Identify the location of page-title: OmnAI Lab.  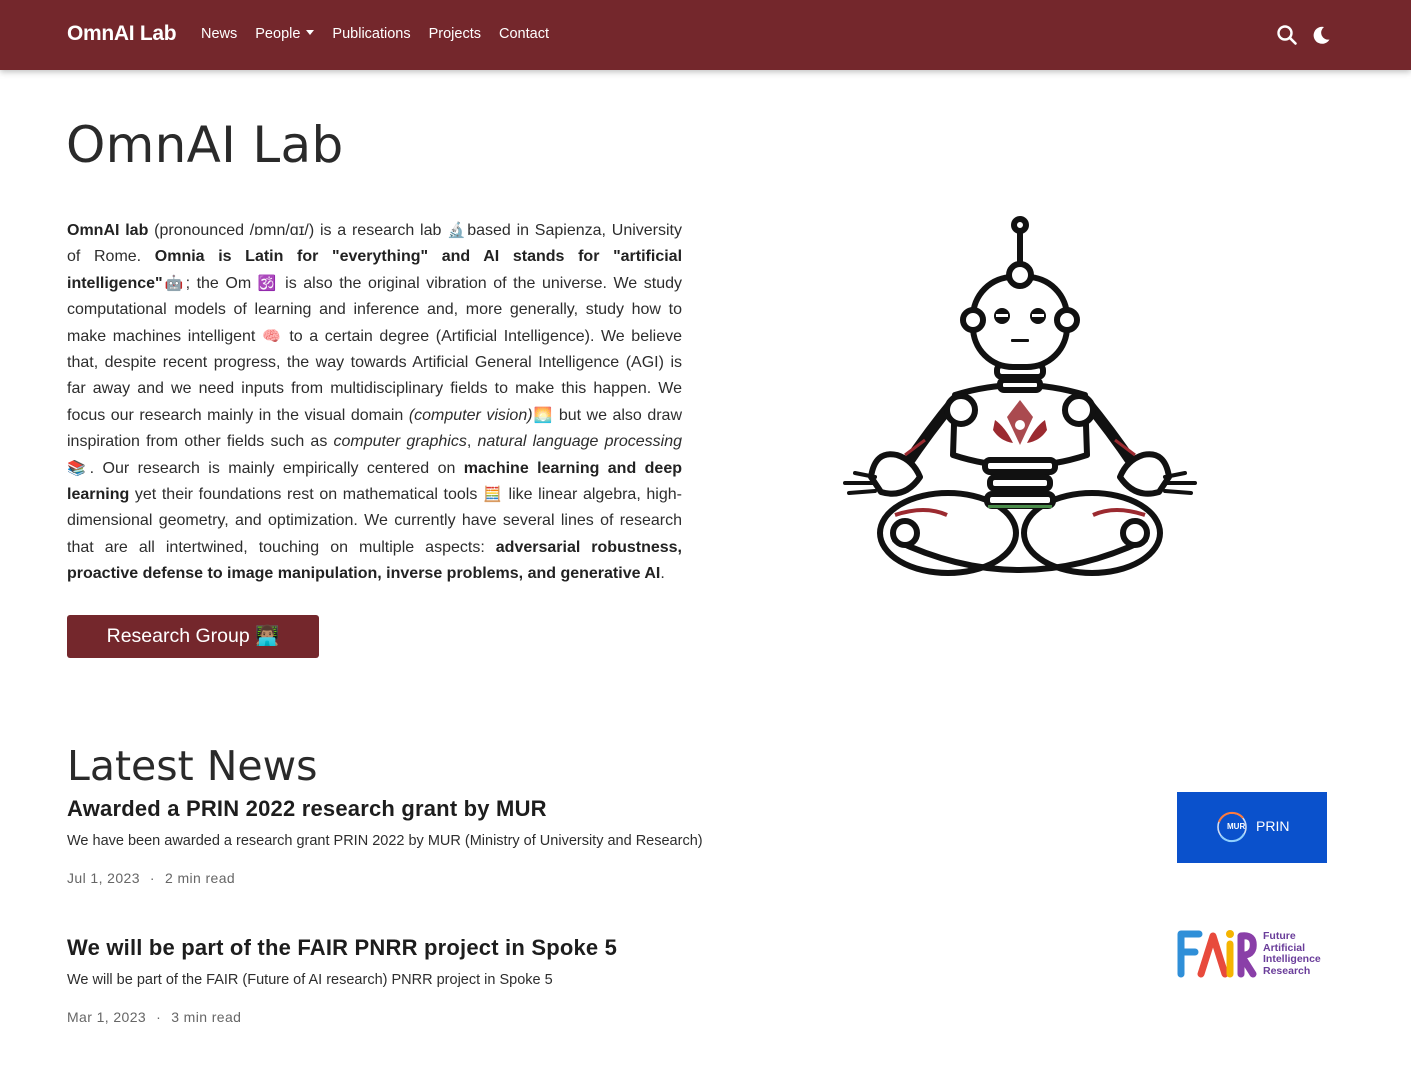
(205, 145).